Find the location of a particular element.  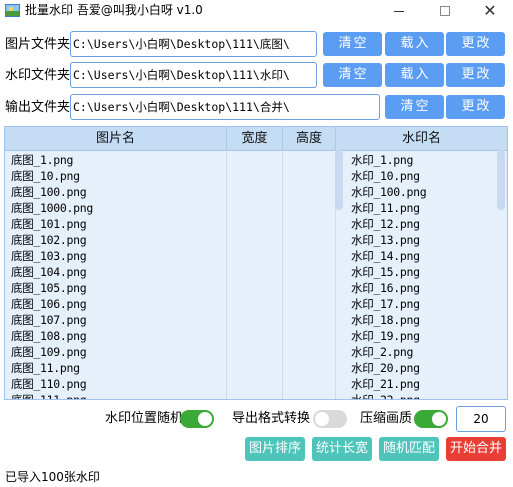

close-button: ✕ is located at coordinates (490, 11).